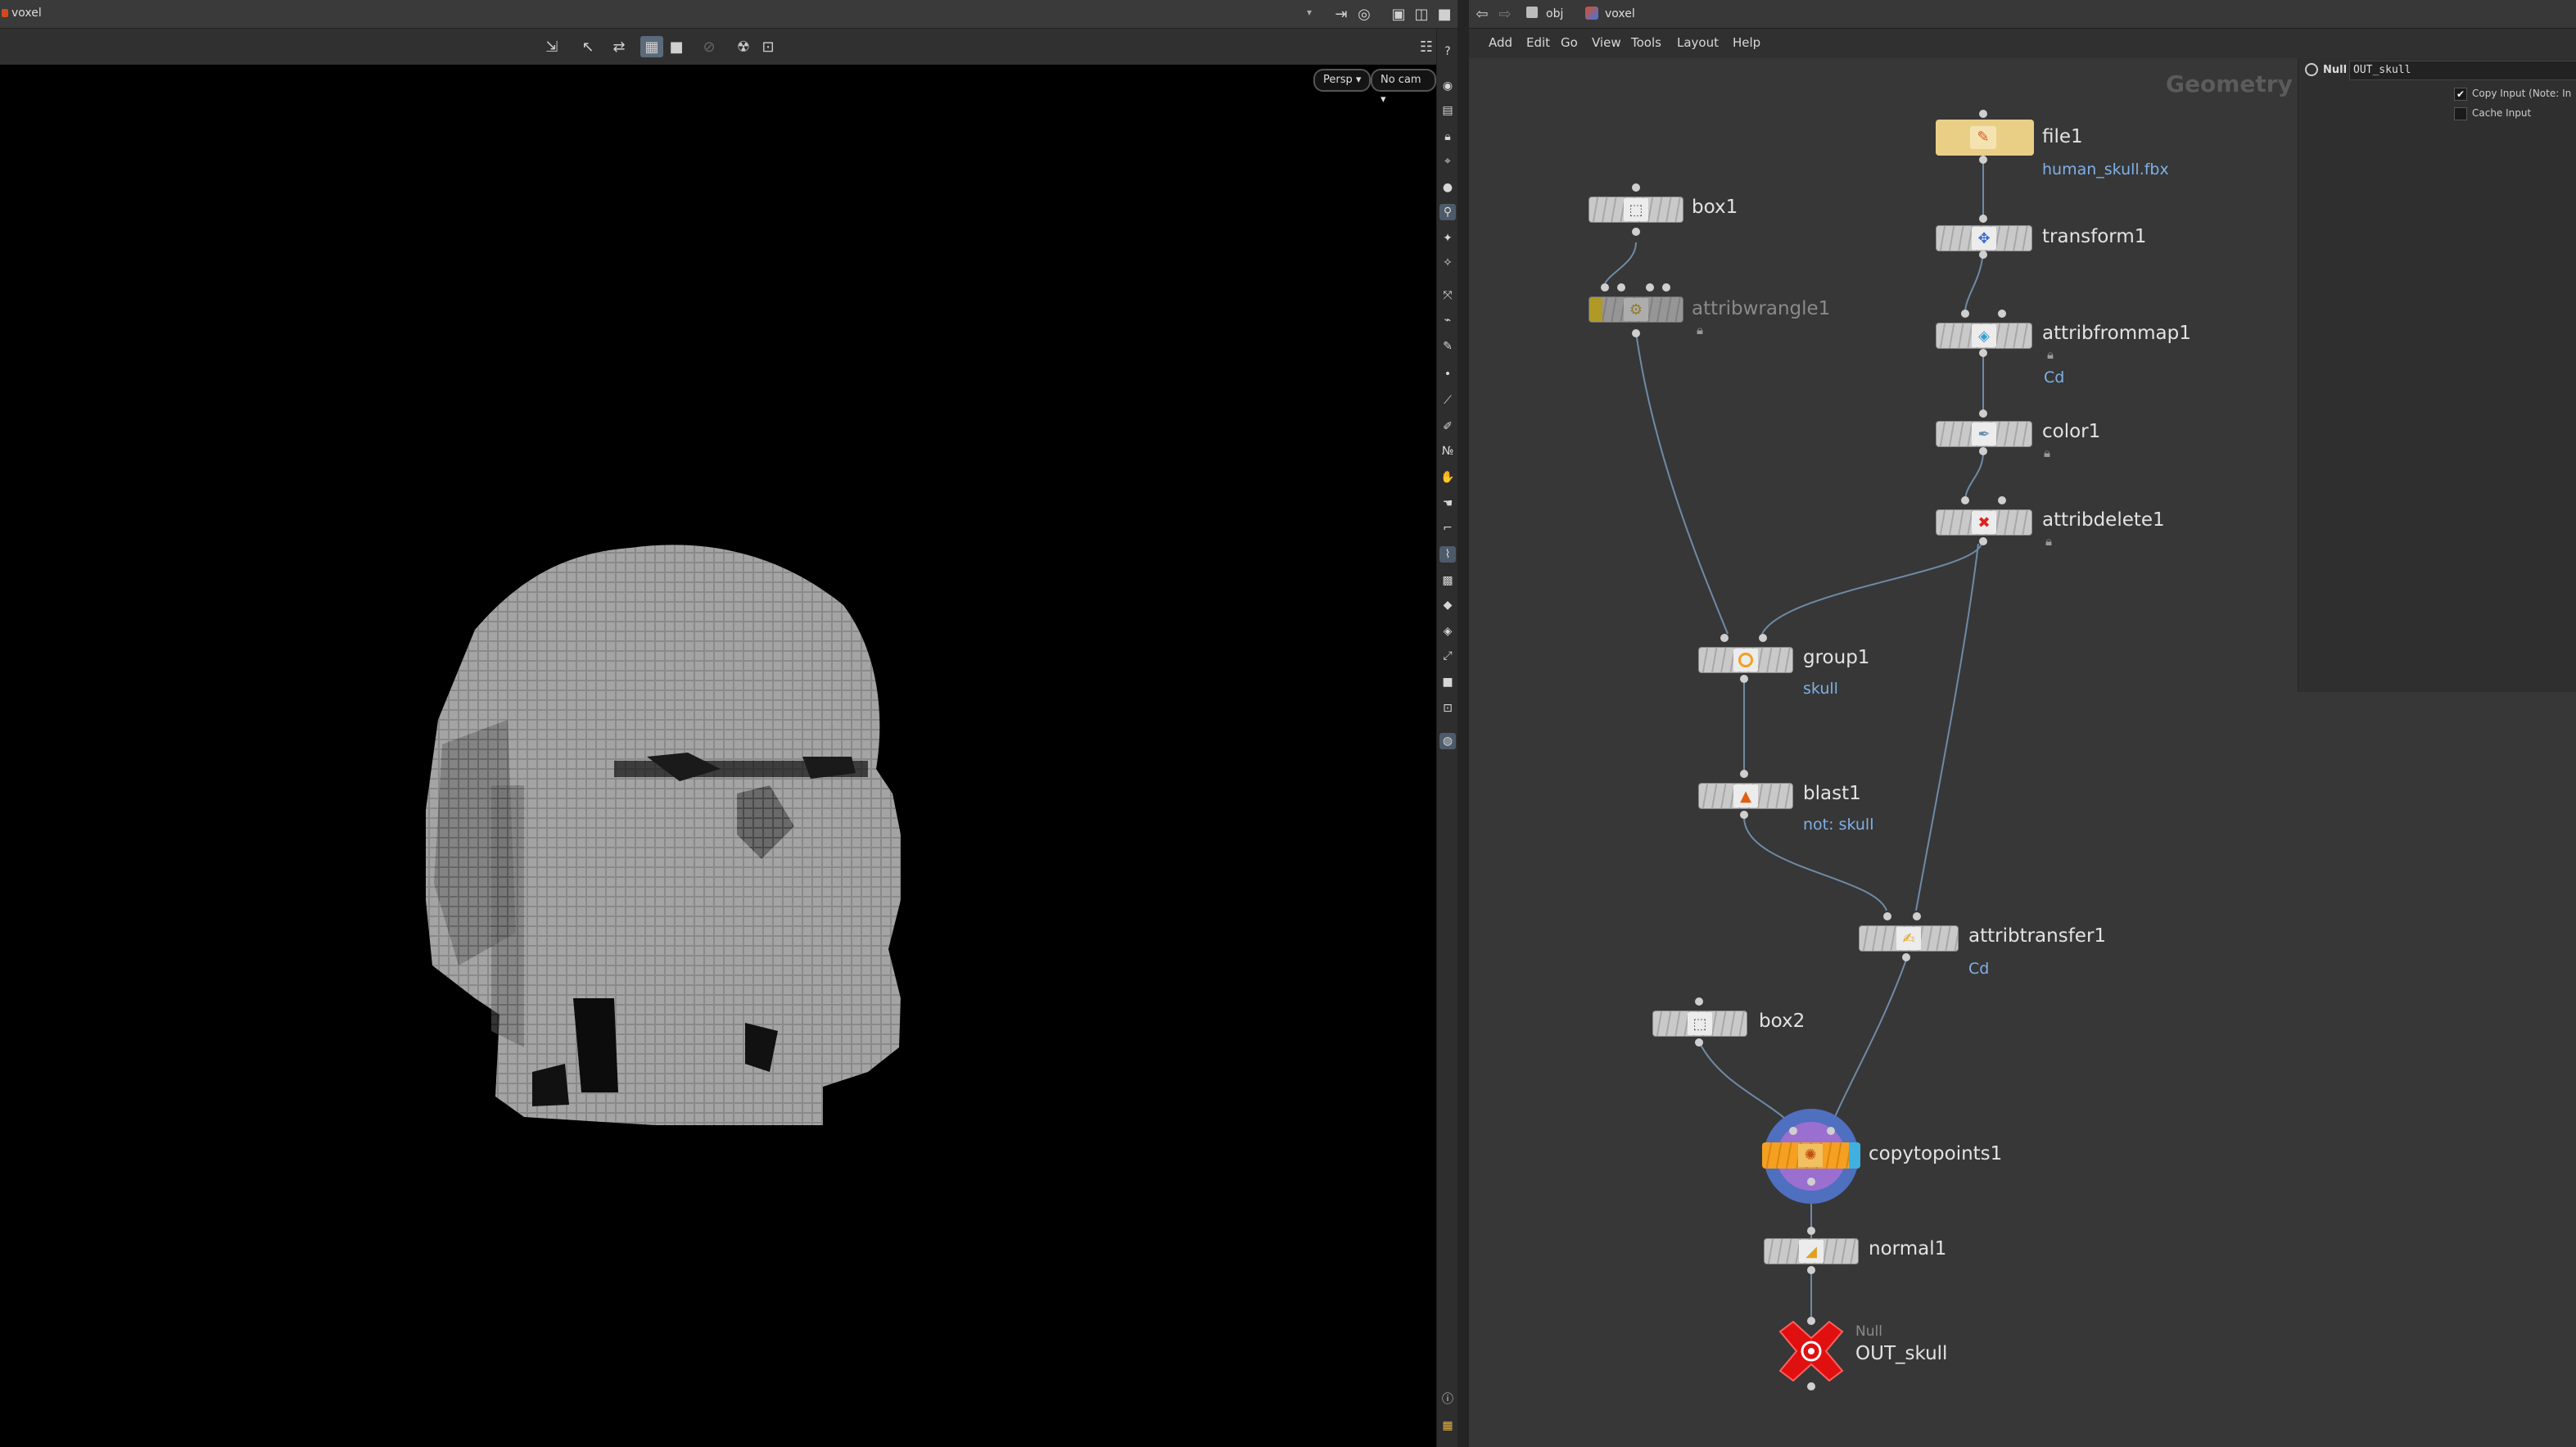 This screenshot has height=1447, width=2576. I want to click on node-label-attribwrangle1: attribwrangle1, so click(1761, 308).